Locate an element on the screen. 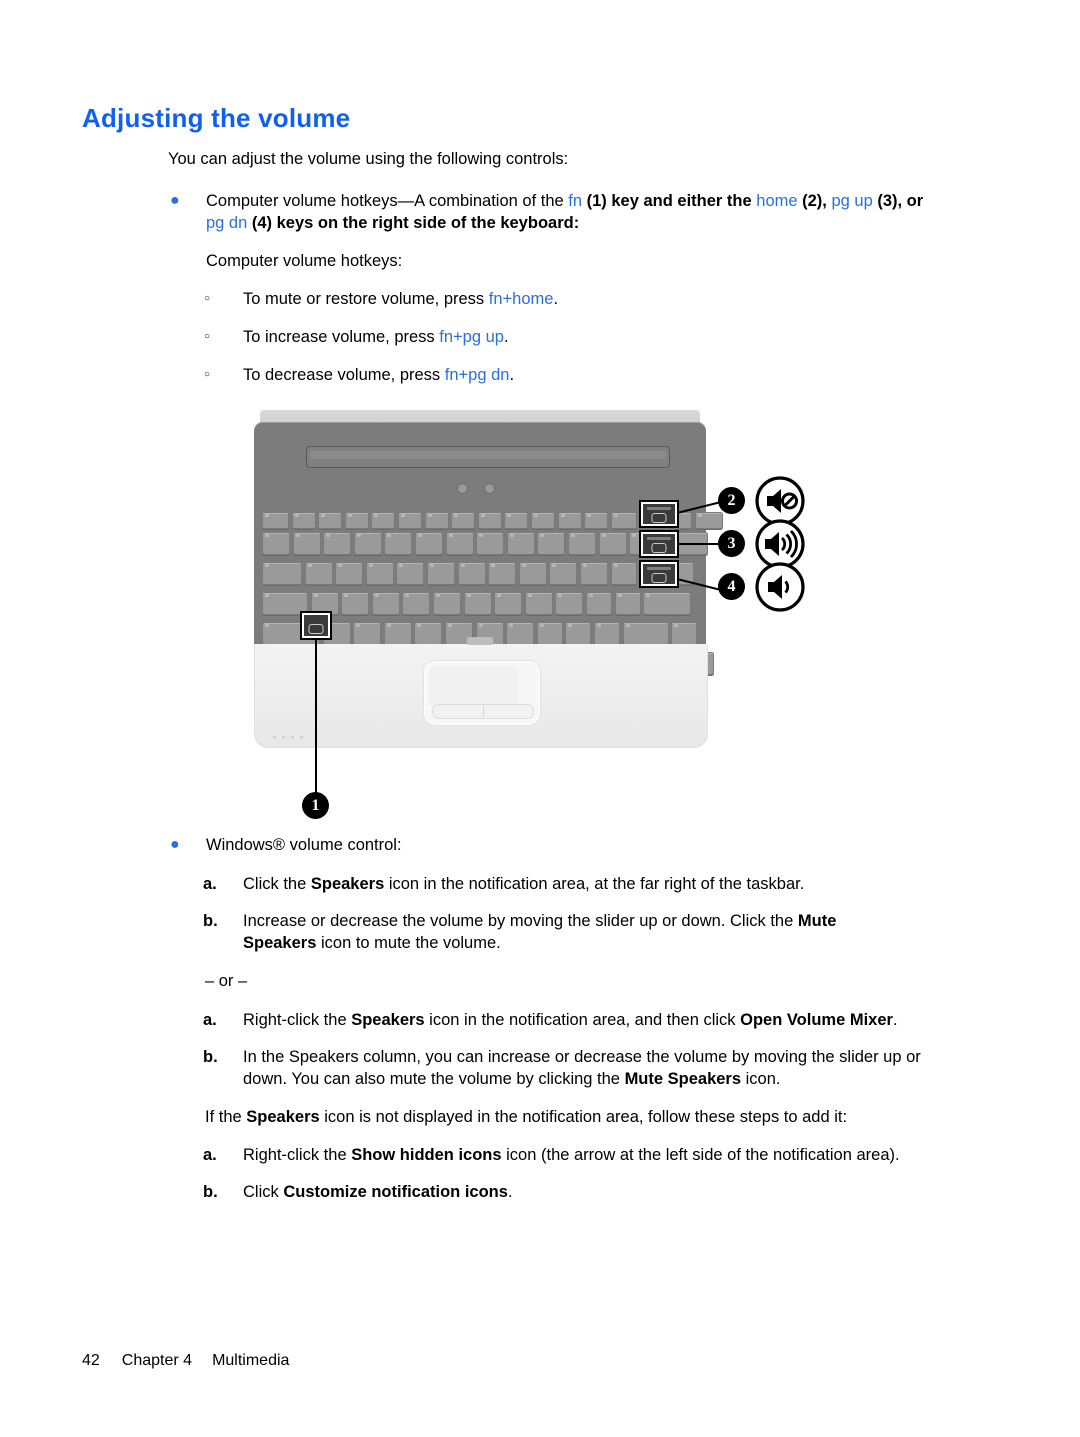 The image size is (1080, 1437). step-b1-speakers: Speakers is located at coordinates (280, 943).